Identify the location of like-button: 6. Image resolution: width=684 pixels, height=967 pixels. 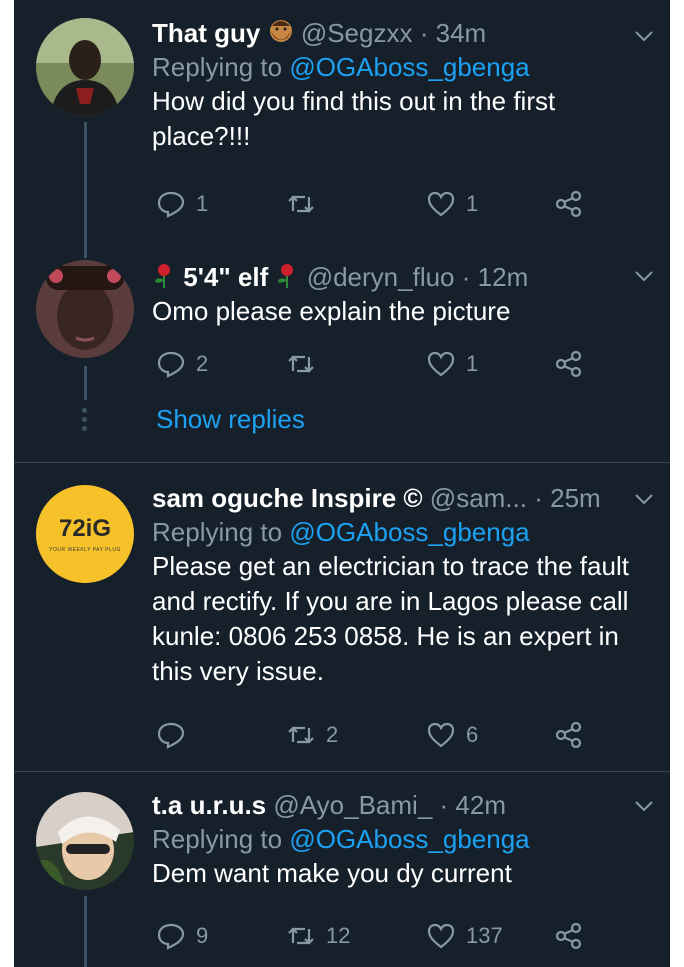
(452, 735).